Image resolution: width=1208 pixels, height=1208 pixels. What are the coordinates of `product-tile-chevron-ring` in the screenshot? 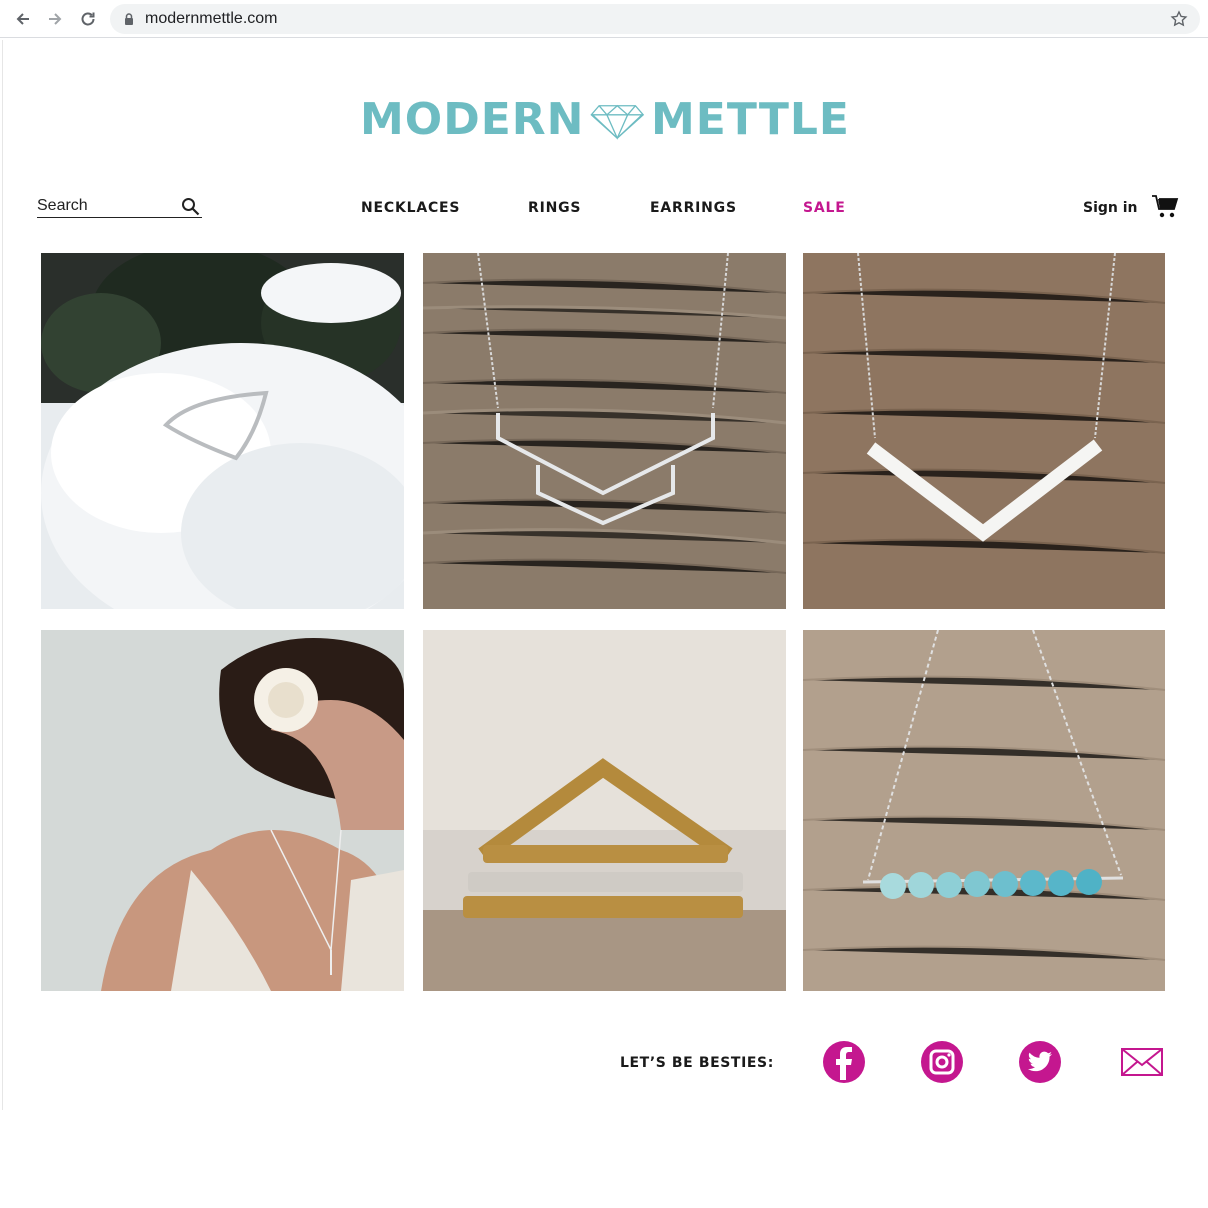 It's located at (222, 431).